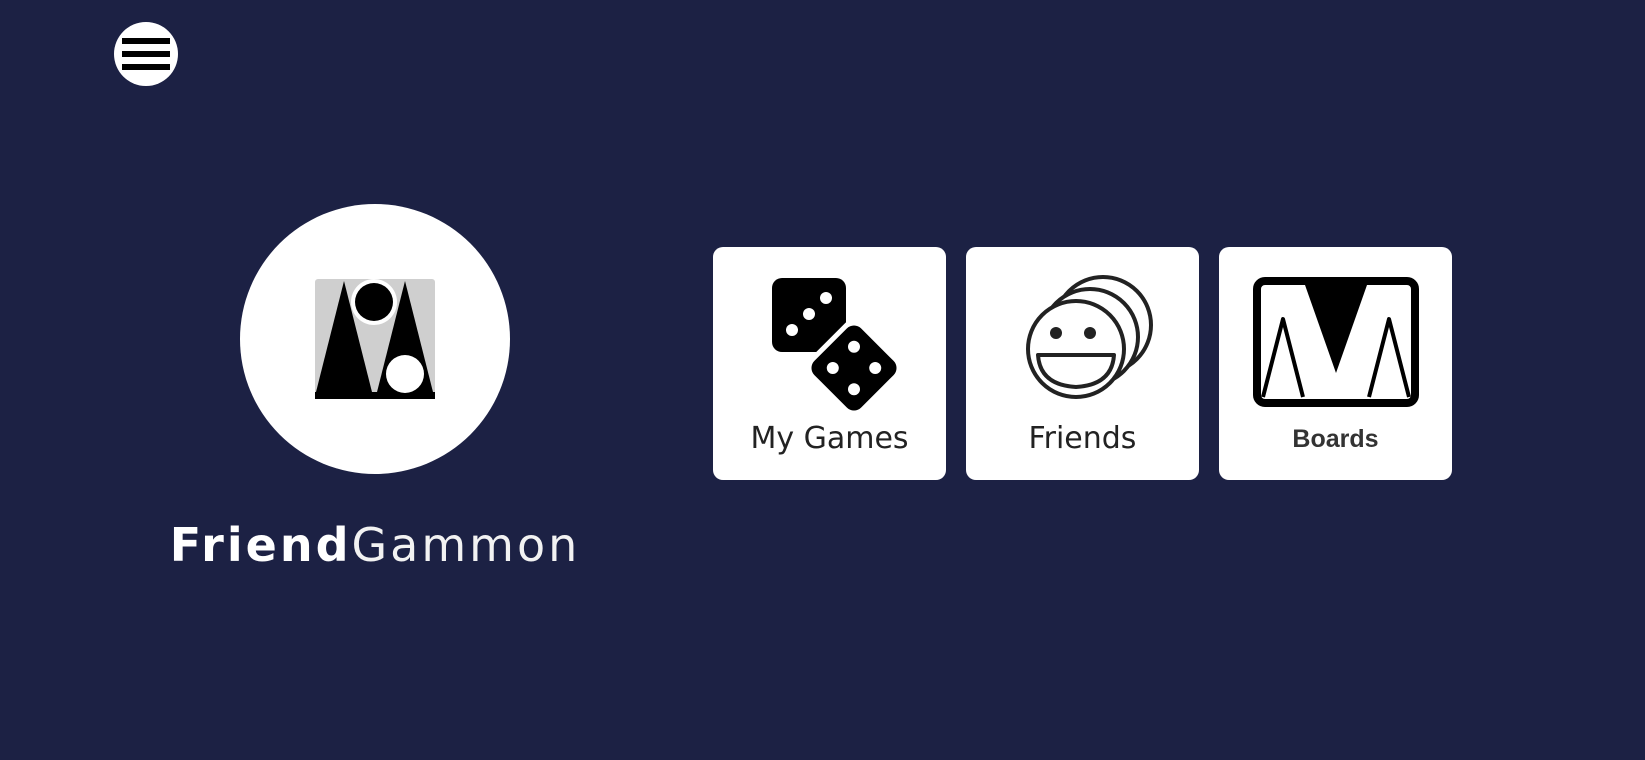 The image size is (1645, 760). I want to click on boards-tile: Boards, so click(1335, 363).